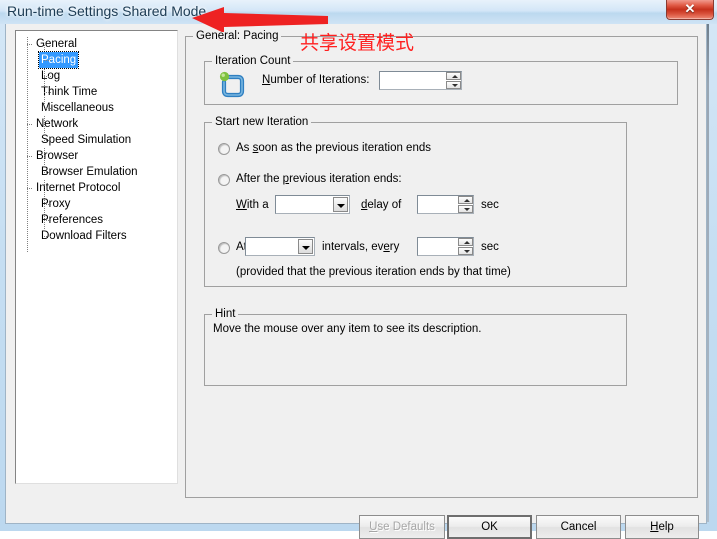 The width and height of the screenshot is (717, 539). Describe the element at coordinates (381, 205) in the screenshot. I see `delay-of-label: delay of` at that location.